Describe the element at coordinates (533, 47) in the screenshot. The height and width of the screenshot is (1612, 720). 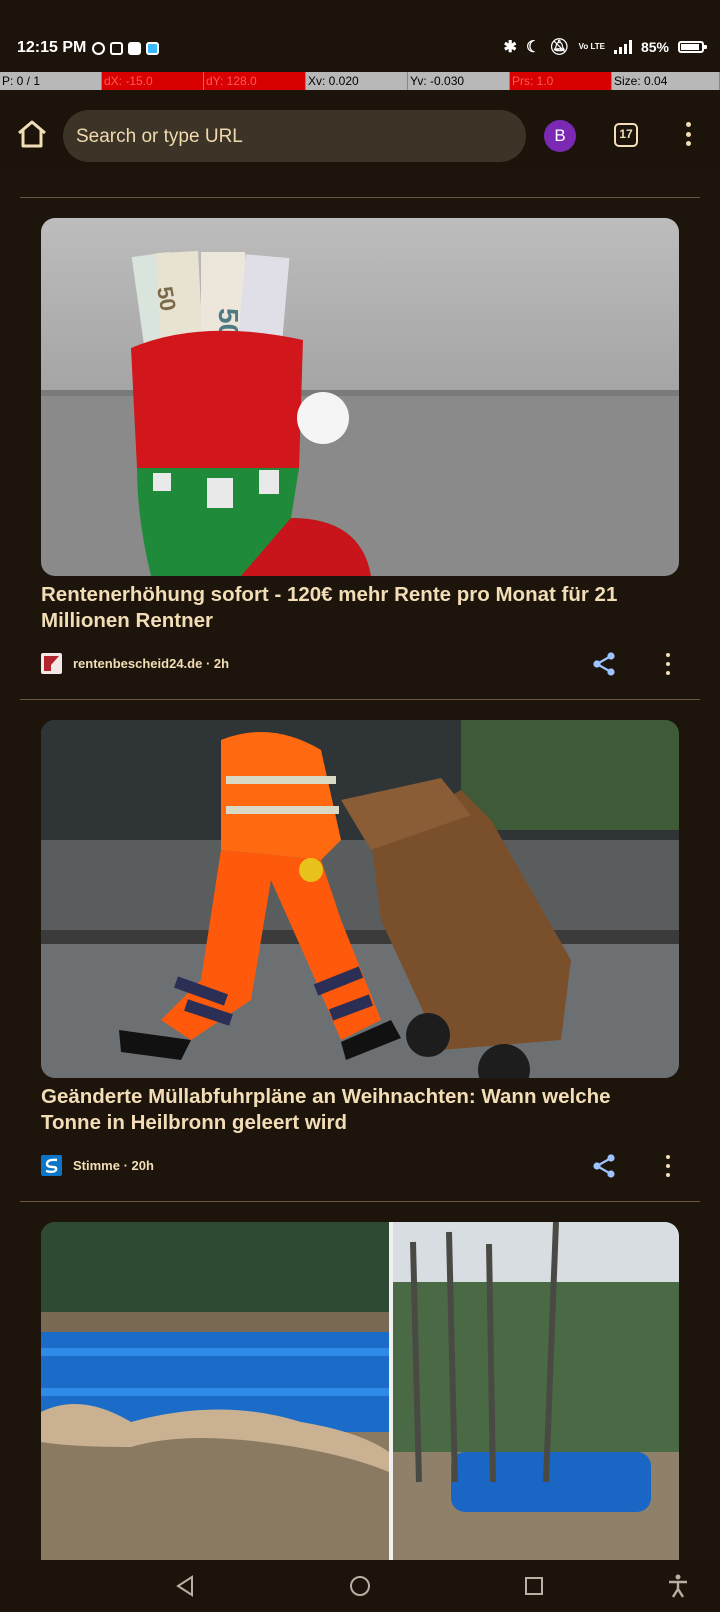
I see `moon-icon: ☾` at that location.